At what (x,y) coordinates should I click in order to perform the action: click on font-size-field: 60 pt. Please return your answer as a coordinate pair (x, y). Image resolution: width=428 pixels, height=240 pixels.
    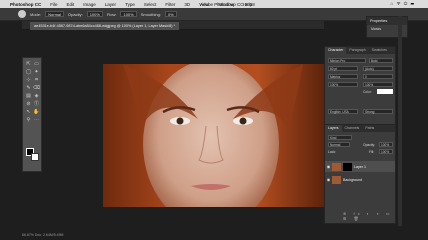
    Looking at the image, I should click on (343, 68).